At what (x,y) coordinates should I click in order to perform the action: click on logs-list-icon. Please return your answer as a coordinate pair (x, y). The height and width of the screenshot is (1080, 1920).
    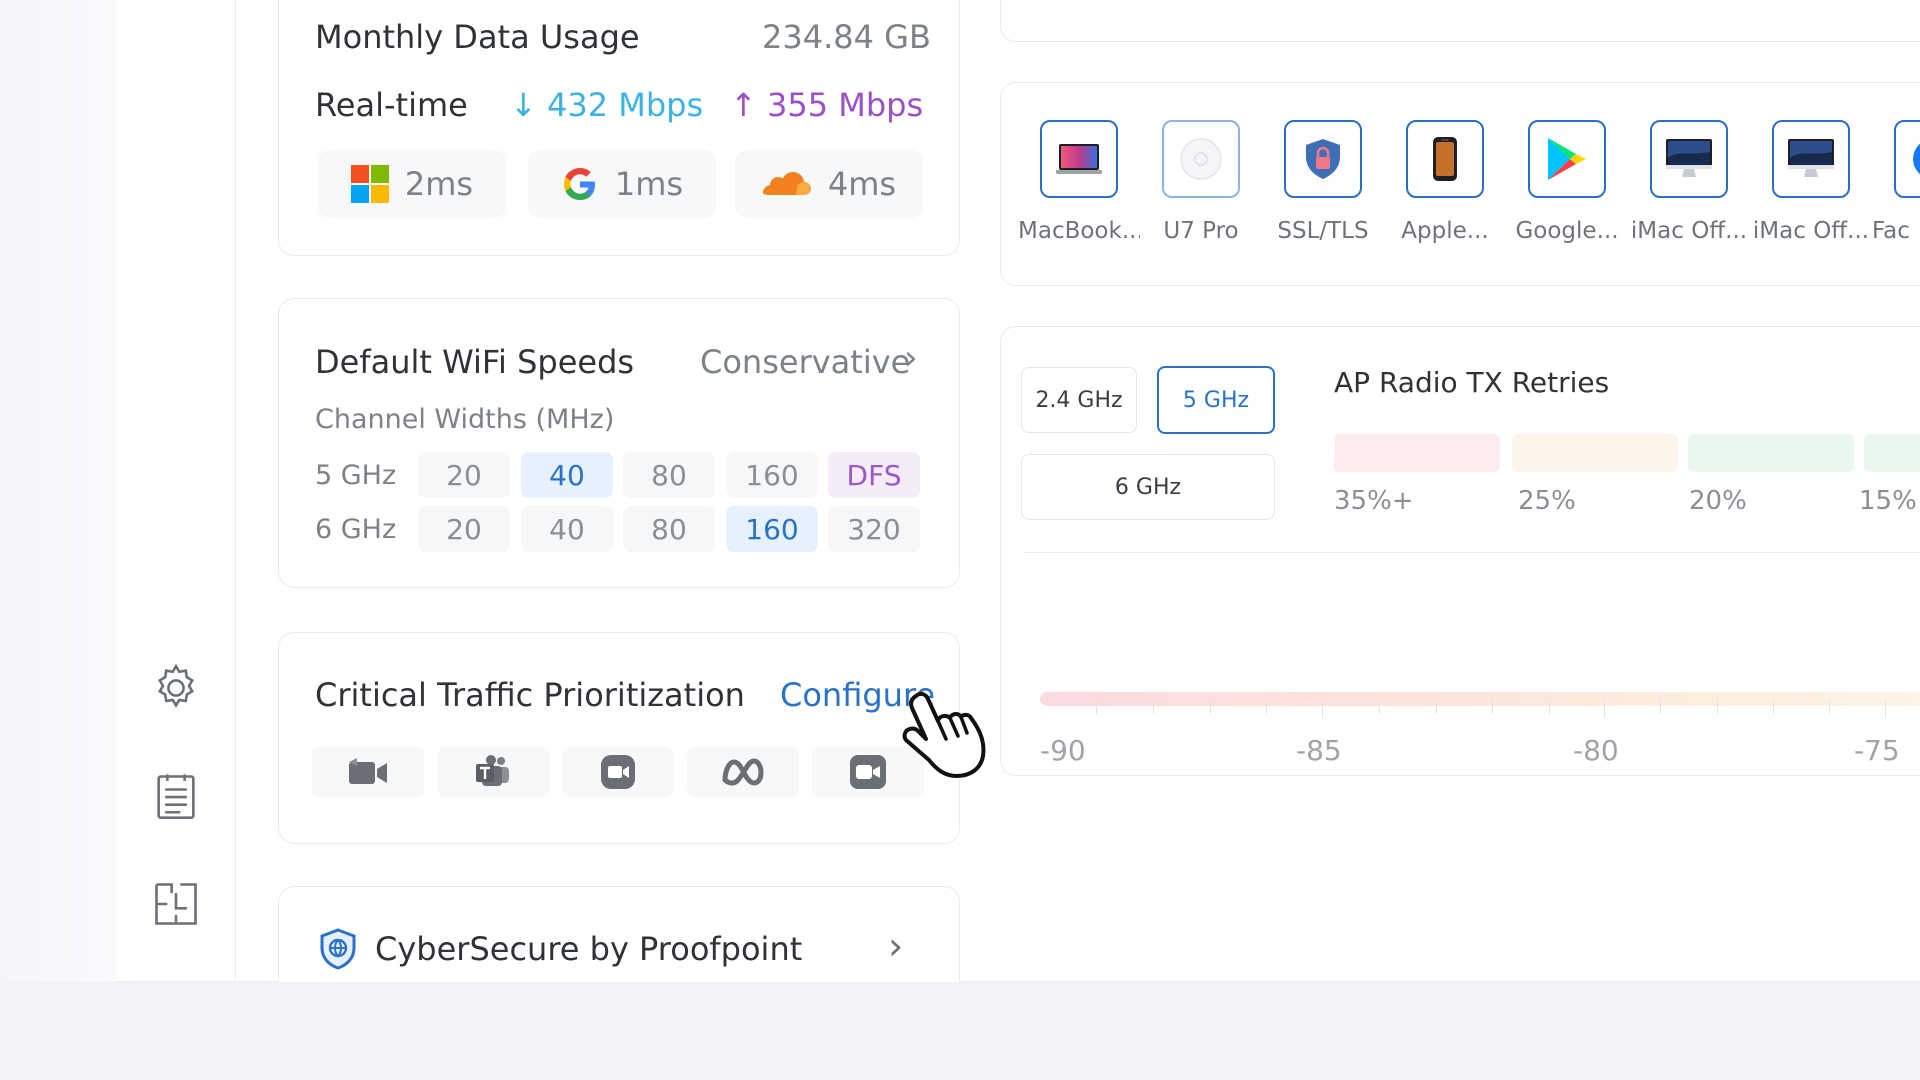
    Looking at the image, I should click on (176, 796).